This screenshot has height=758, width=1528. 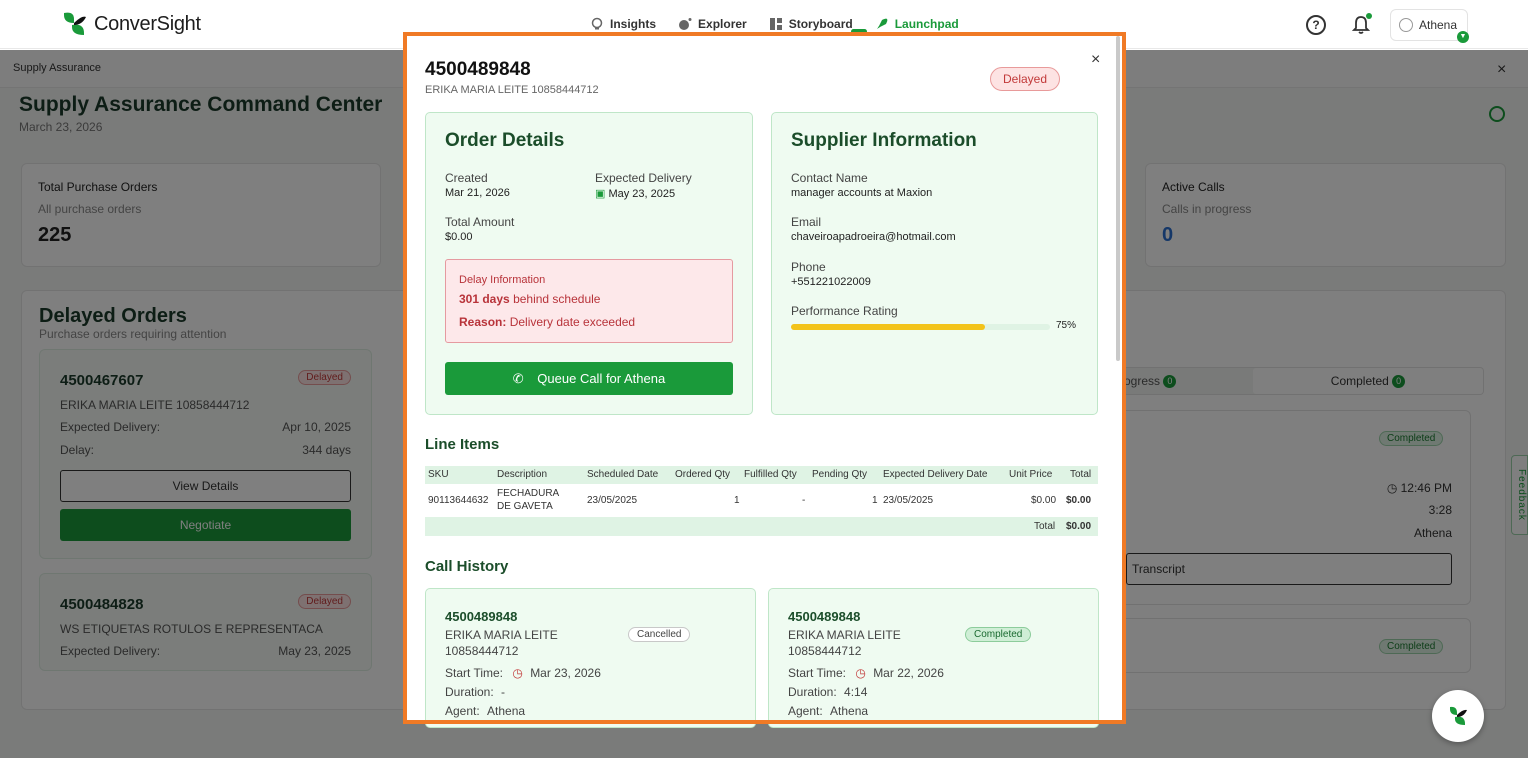 I want to click on cell-pending-qty: 1, so click(x=875, y=500).